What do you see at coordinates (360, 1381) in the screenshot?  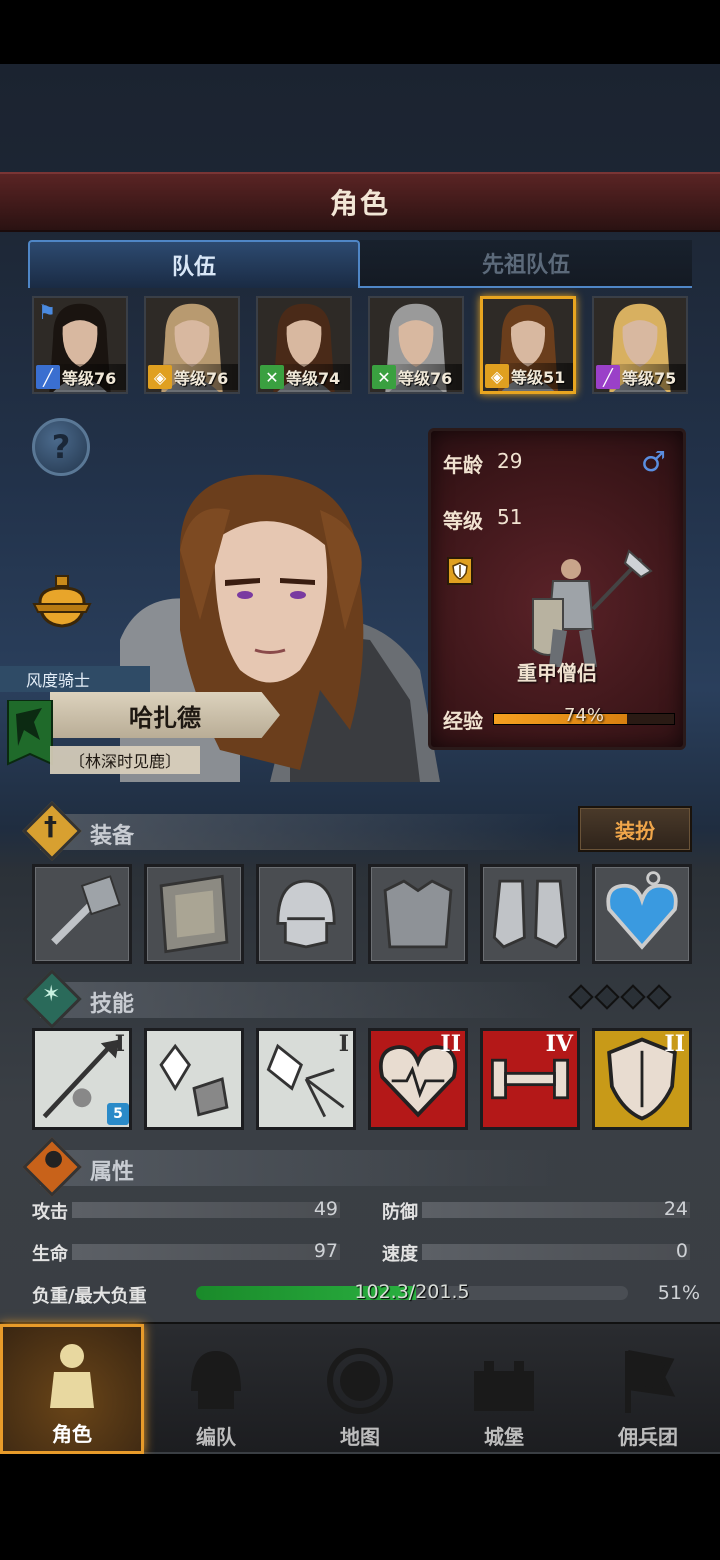 I see `compass-map-icon` at bounding box center [360, 1381].